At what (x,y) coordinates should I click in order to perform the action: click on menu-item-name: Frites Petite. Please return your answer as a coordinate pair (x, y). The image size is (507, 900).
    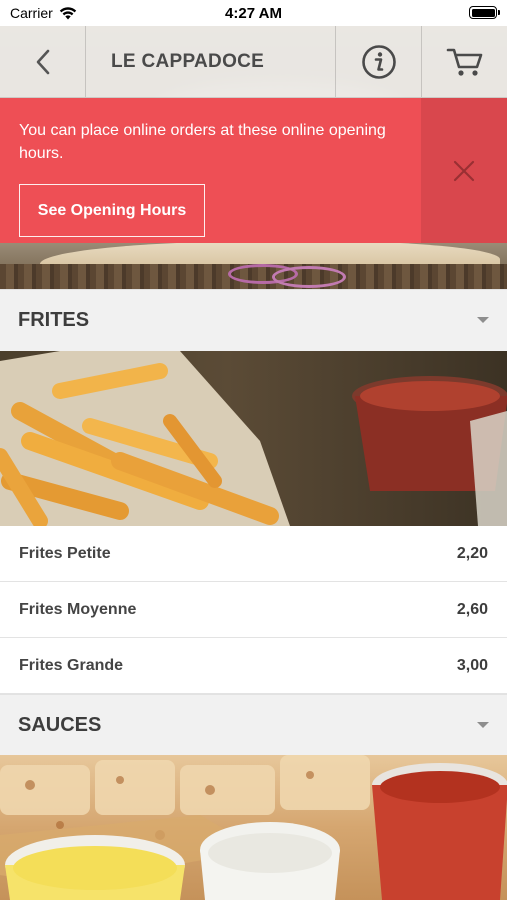
    Looking at the image, I should click on (65, 553).